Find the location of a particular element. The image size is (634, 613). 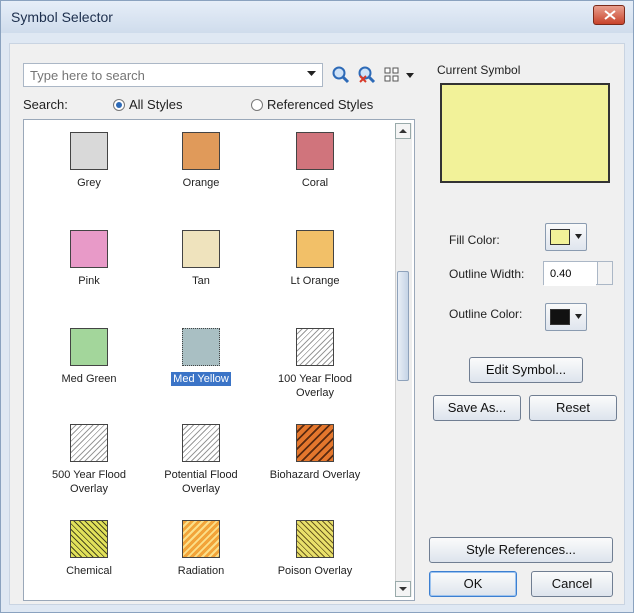

symbol-item: Pink is located at coordinates (89, 259).